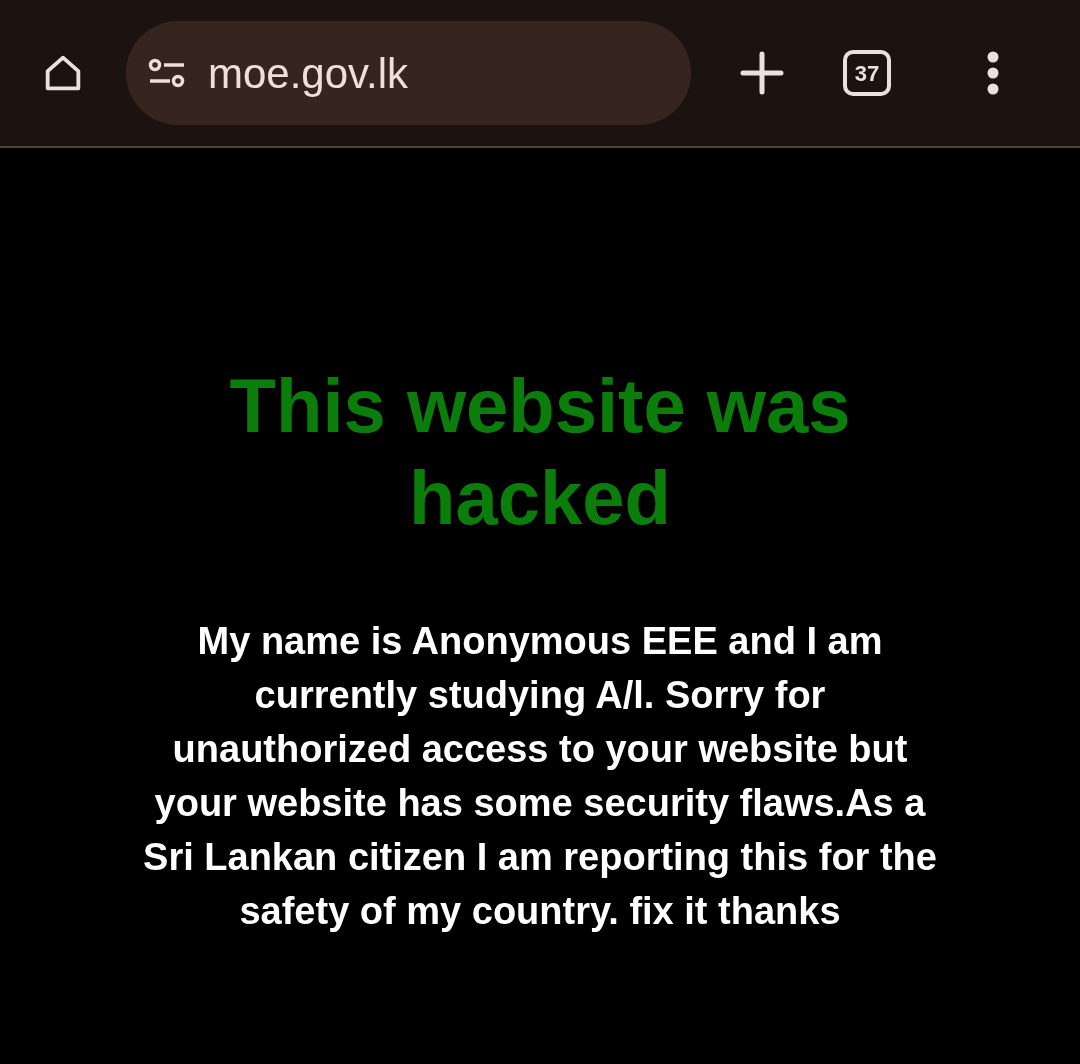 This screenshot has height=1064, width=1080. Describe the element at coordinates (867, 73) in the screenshot. I see `tab-count-button: 37` at that location.